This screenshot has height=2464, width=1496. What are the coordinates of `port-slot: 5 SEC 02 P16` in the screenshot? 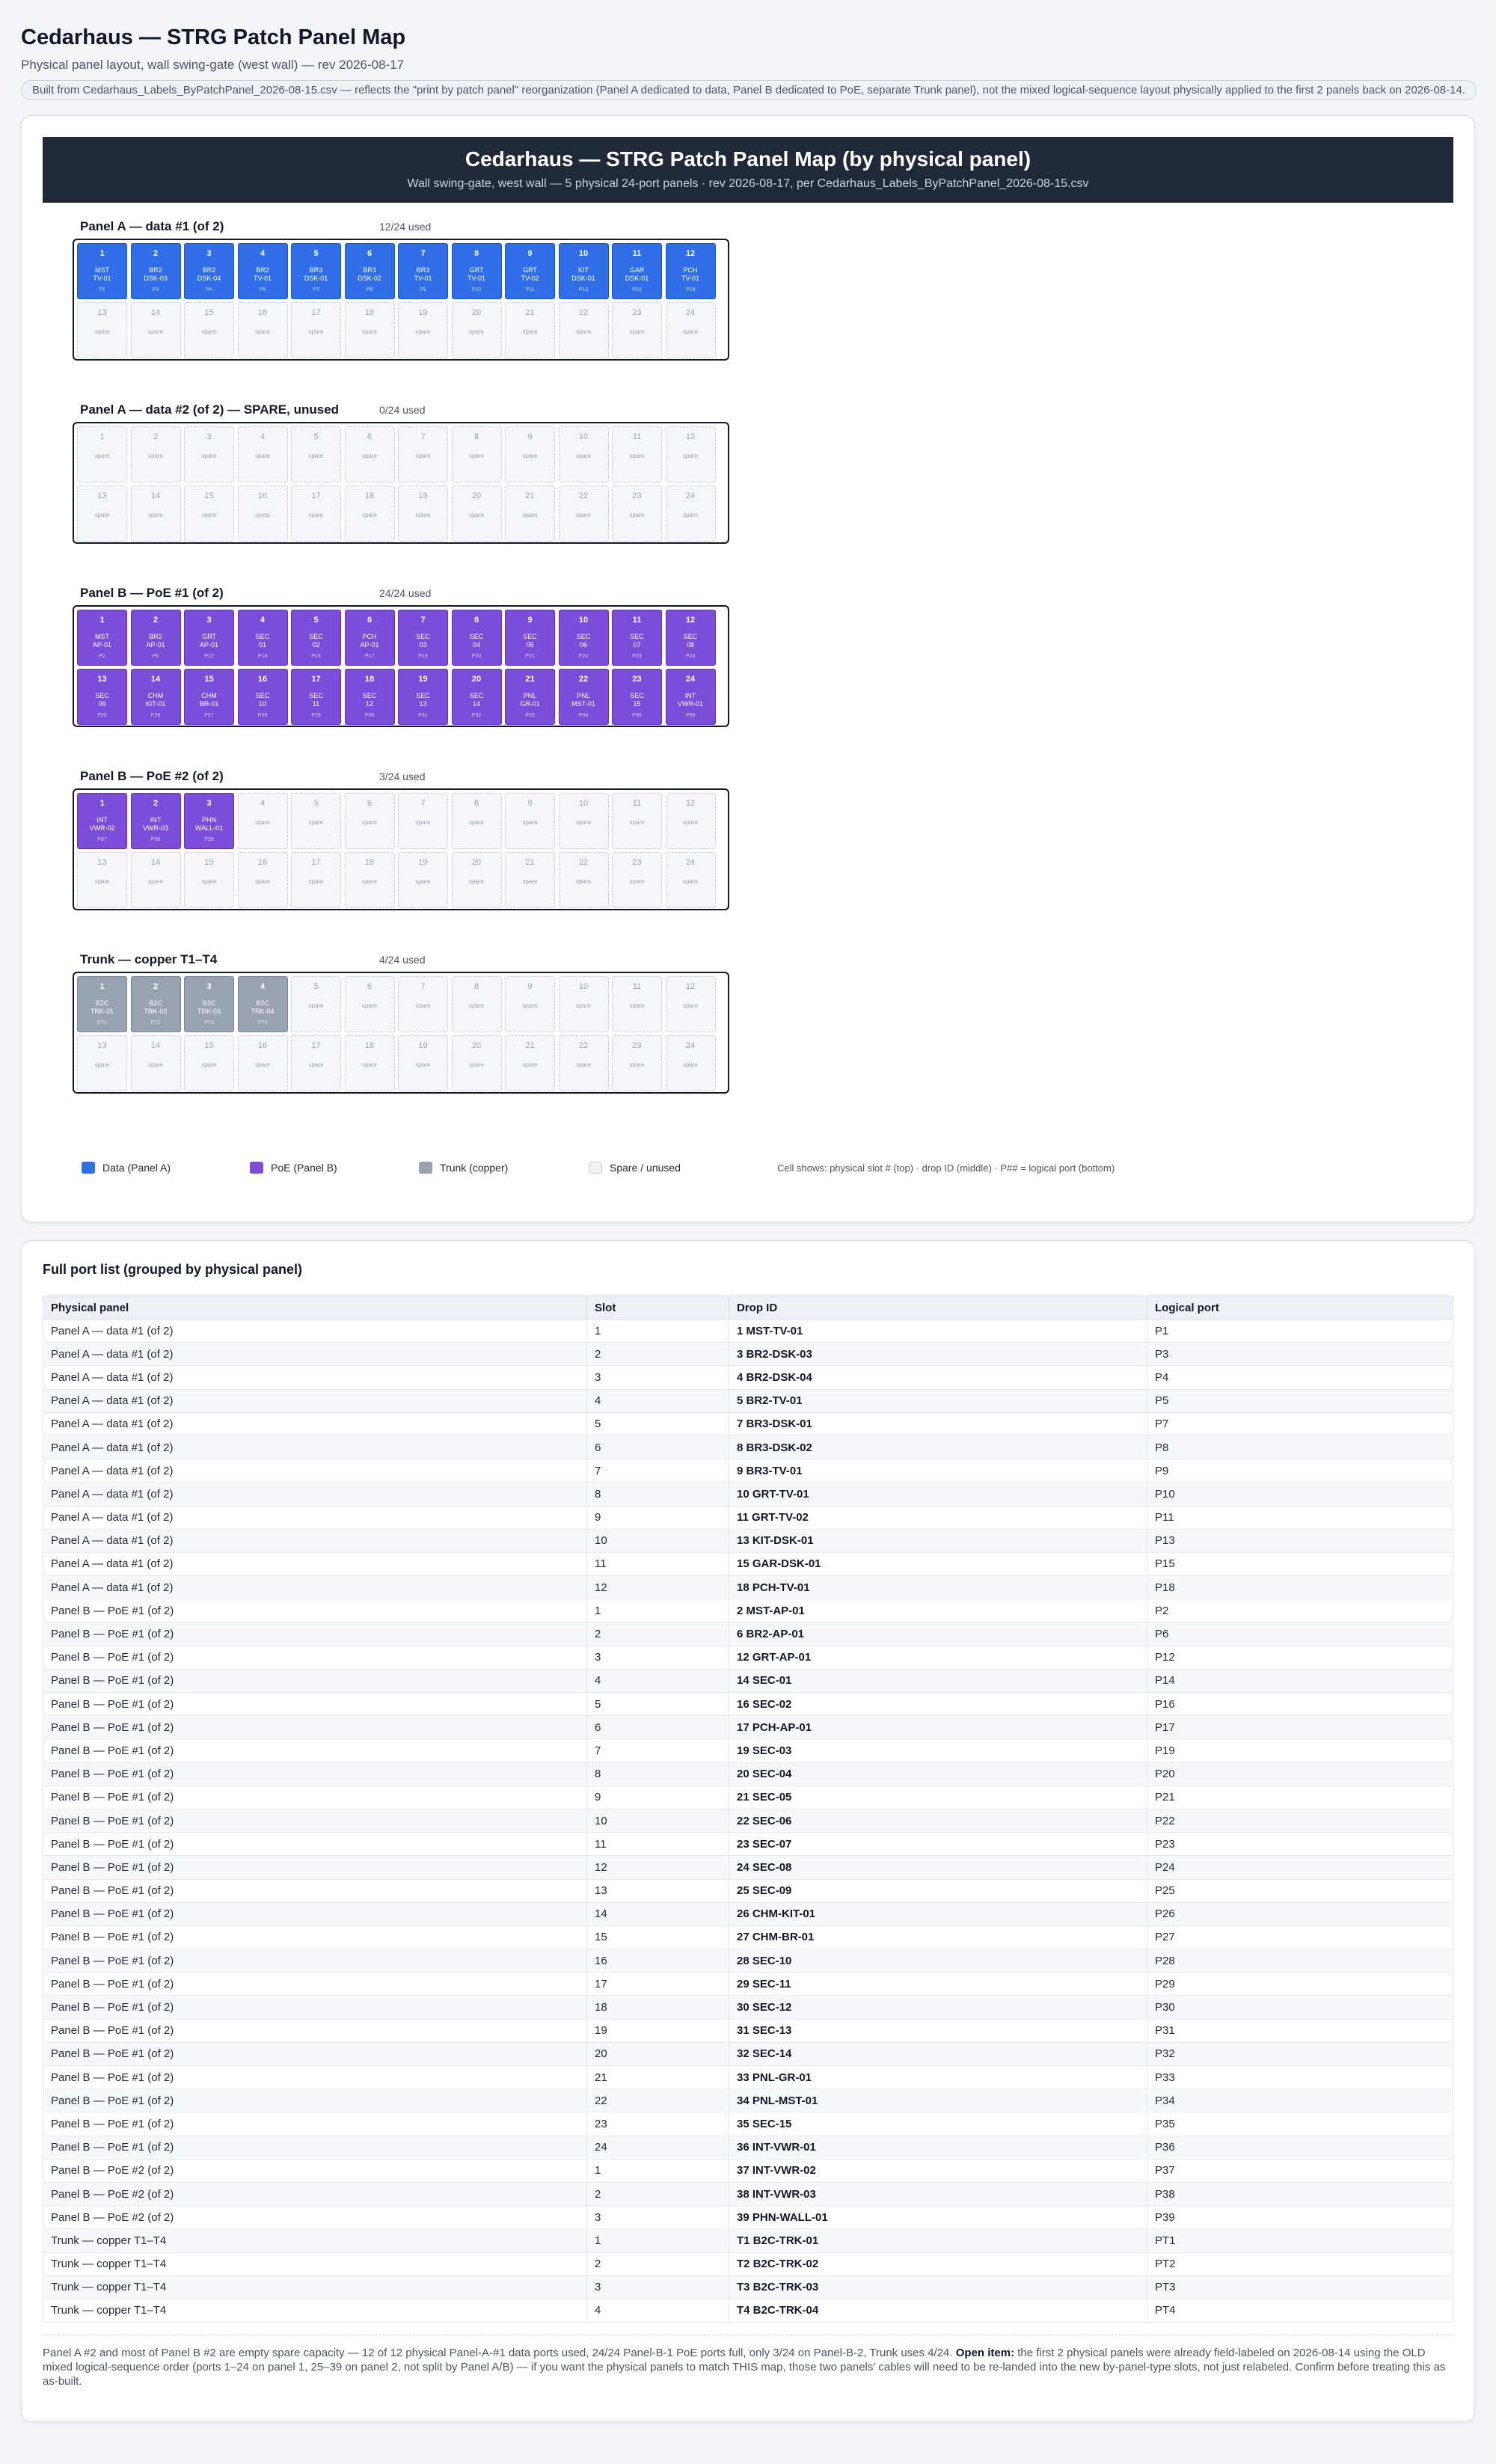 It's located at (316, 638).